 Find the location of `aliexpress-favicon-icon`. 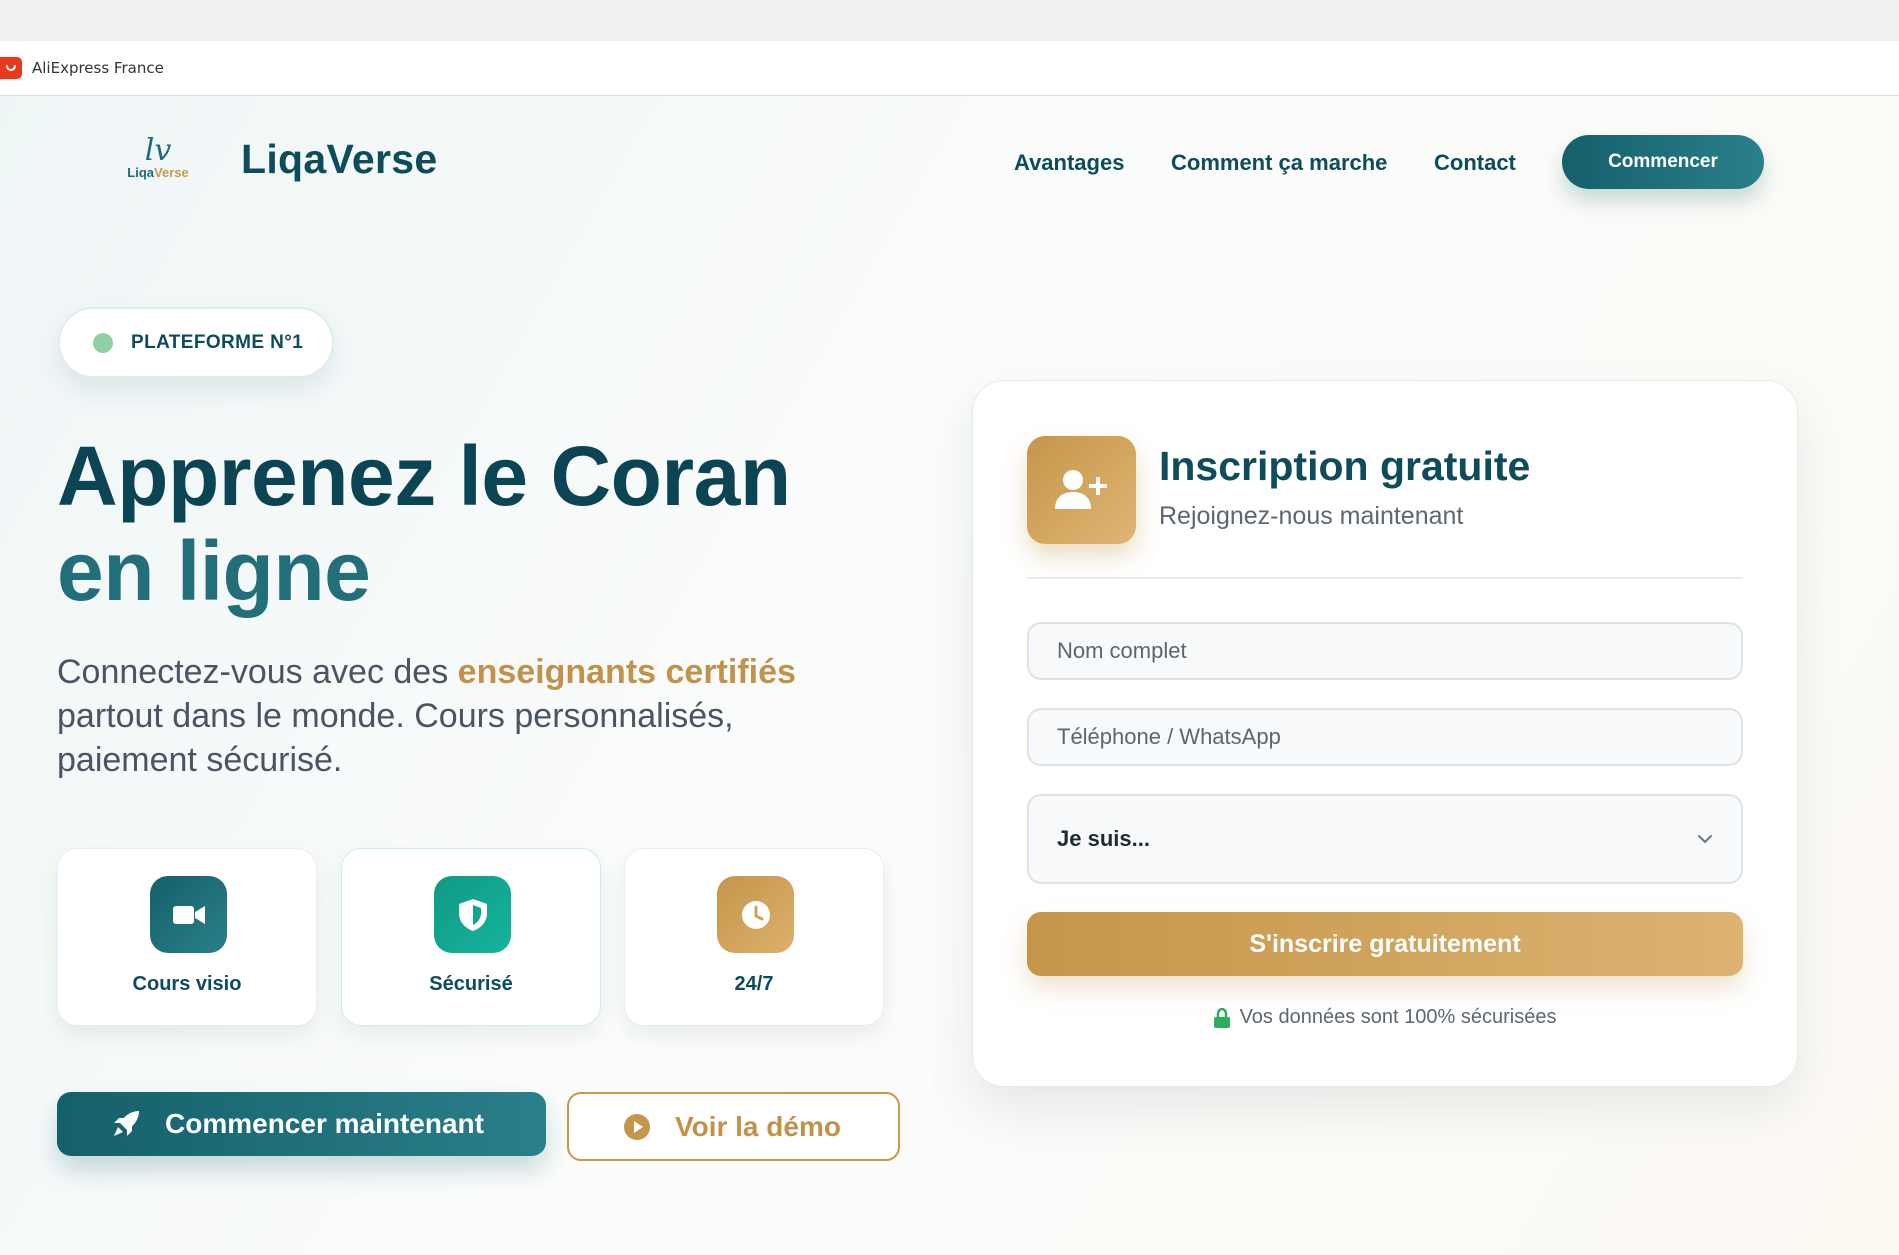

aliexpress-favicon-icon is located at coordinates (11, 68).